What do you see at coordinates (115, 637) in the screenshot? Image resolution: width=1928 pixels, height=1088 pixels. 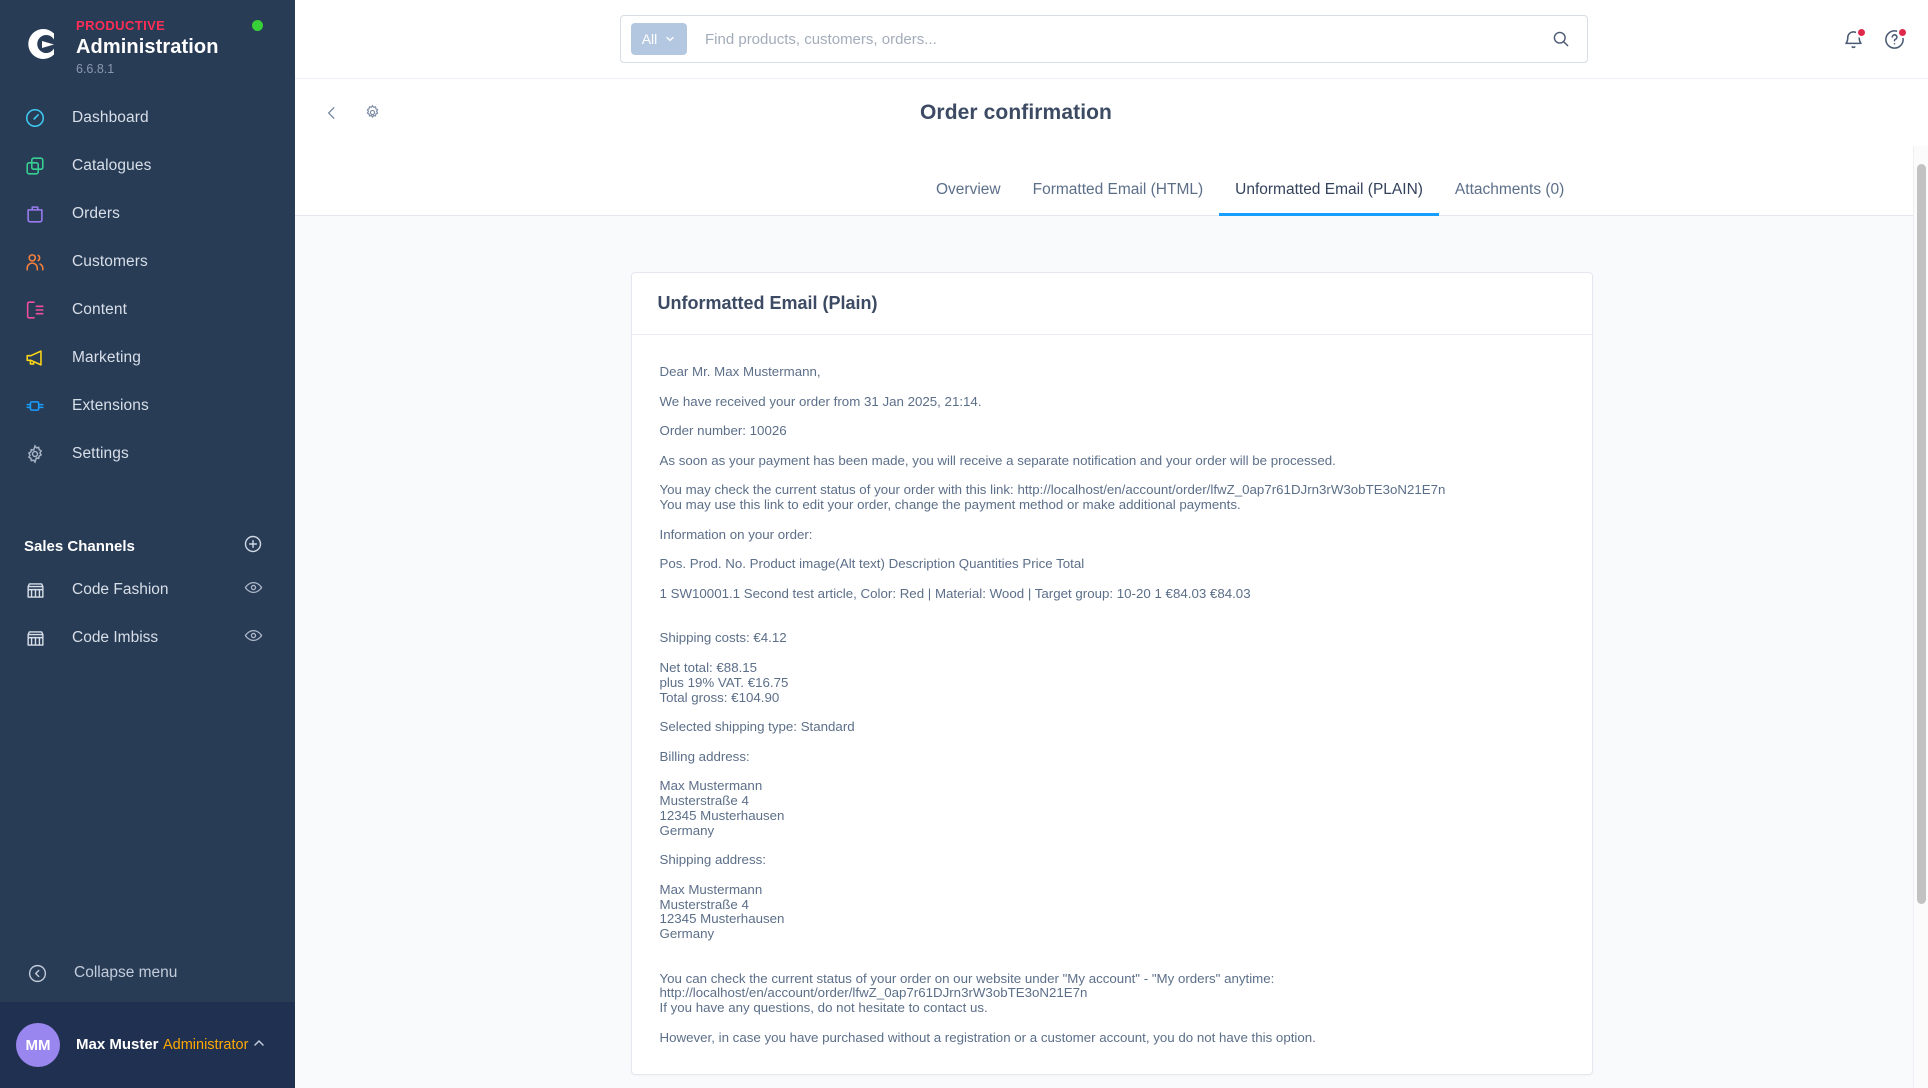 I see `sales-channel-label: Code Imbiss` at bounding box center [115, 637].